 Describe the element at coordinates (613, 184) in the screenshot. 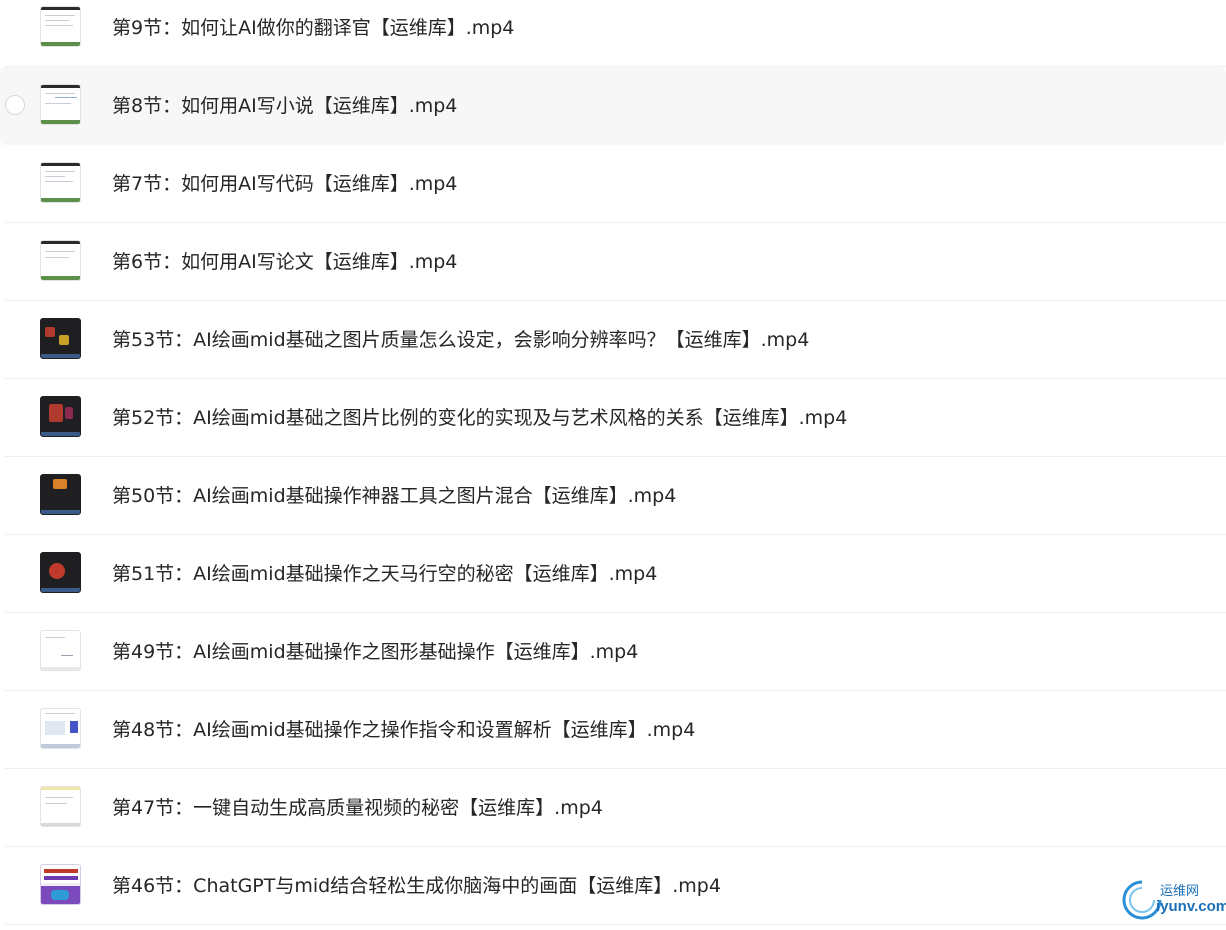

I see `file-row: 第7节：如何用AI写代码【运维库】.mp4` at that location.